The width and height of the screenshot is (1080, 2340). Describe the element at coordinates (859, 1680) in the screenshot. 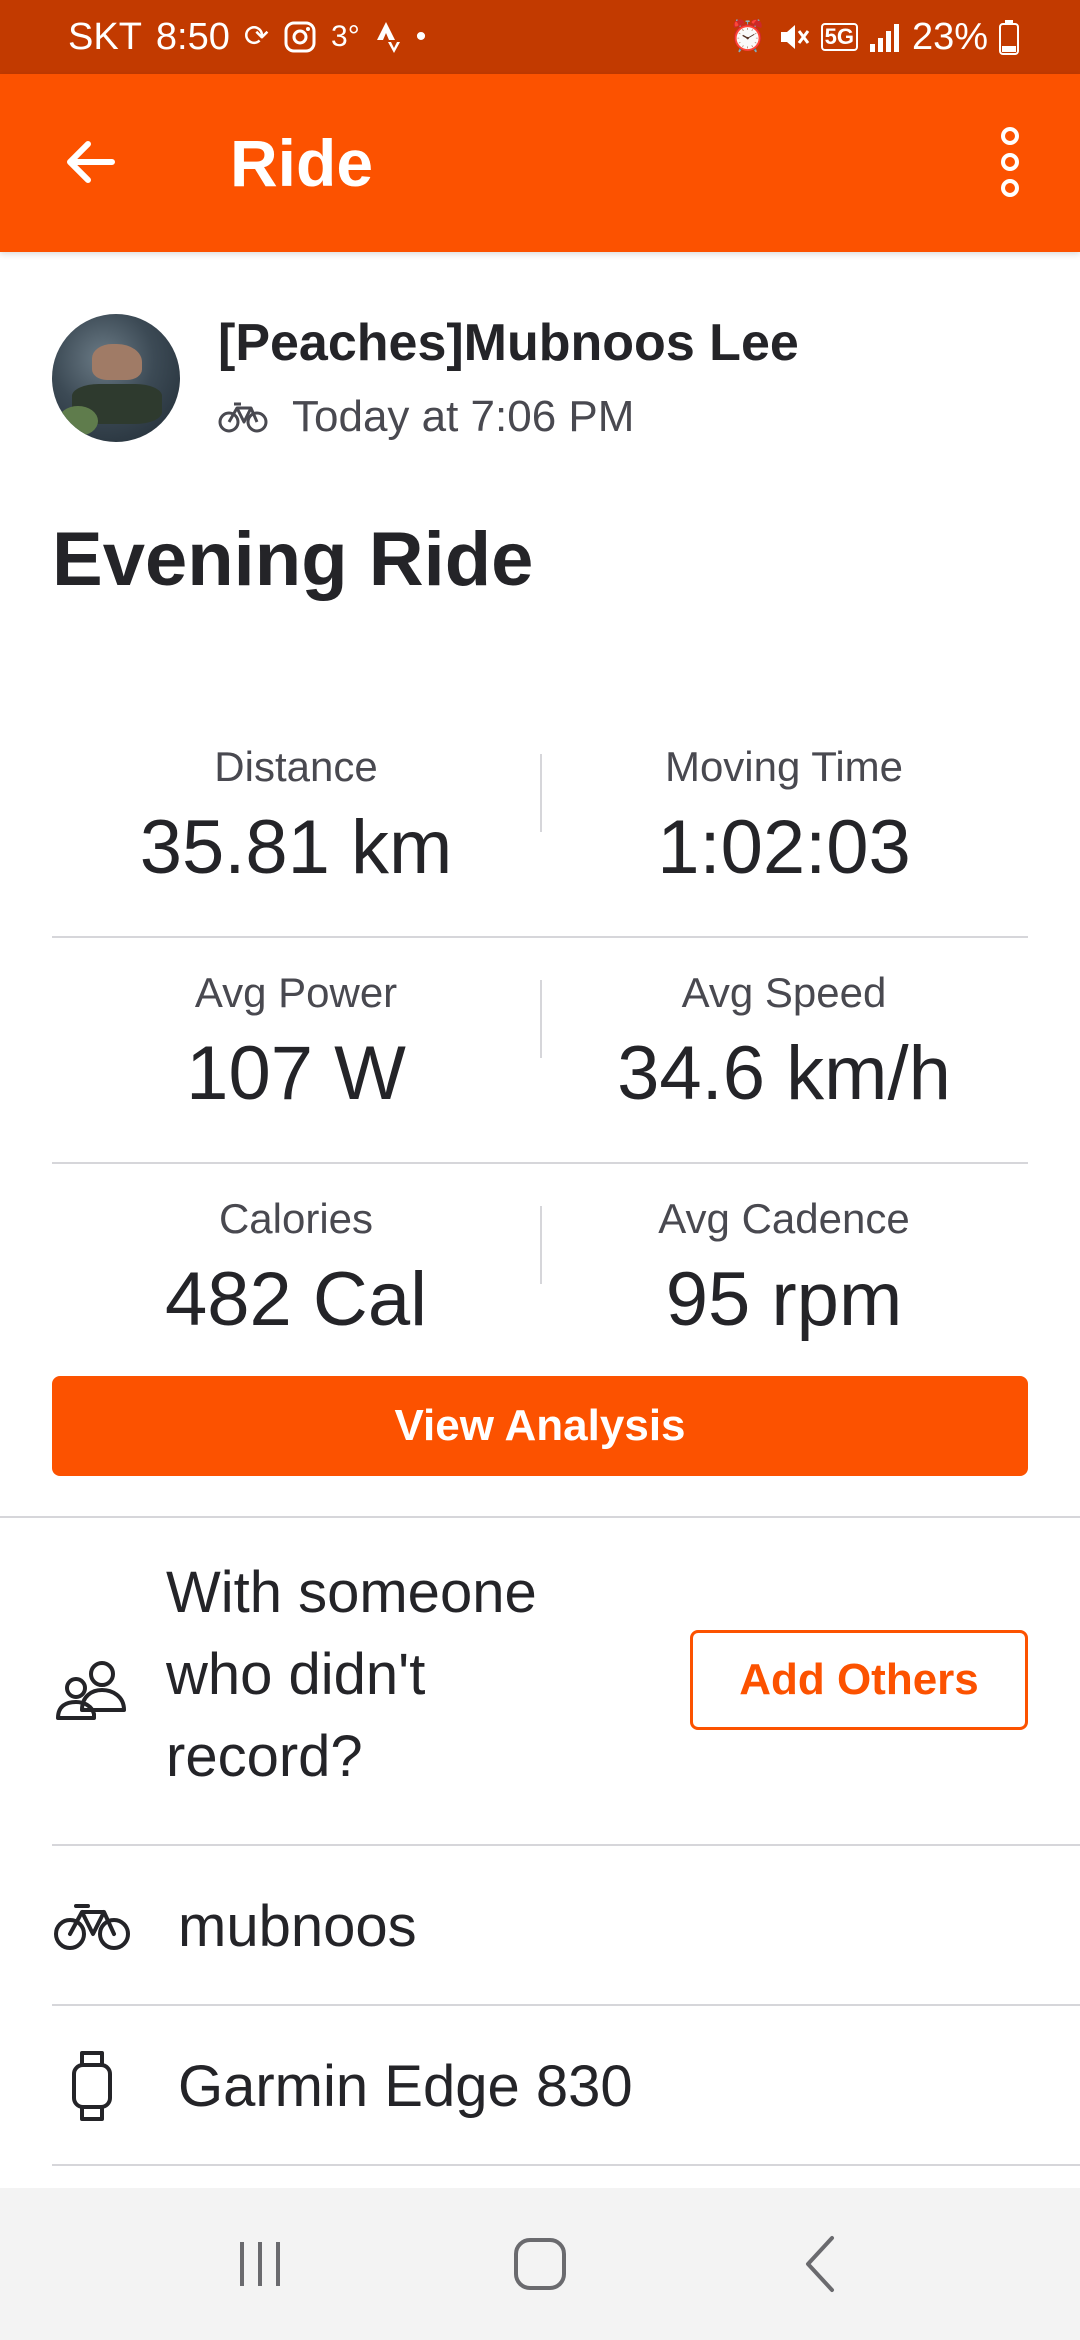

I see `add-others-button: Add Others` at that location.